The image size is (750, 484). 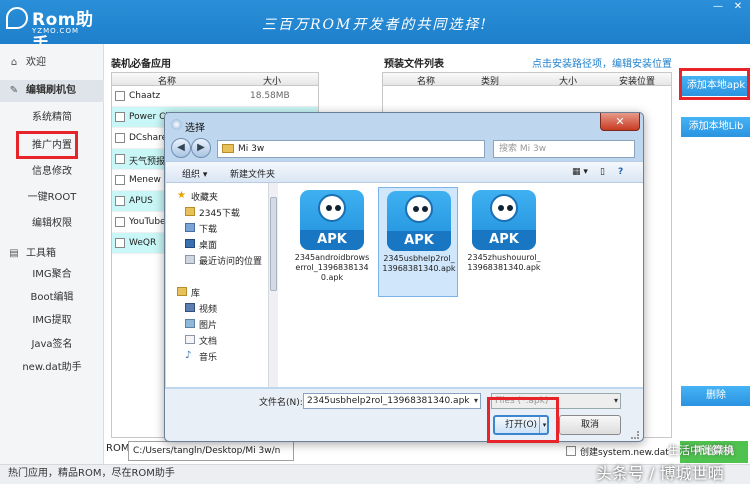 I want to click on back-button: ◀, so click(x=181, y=148).